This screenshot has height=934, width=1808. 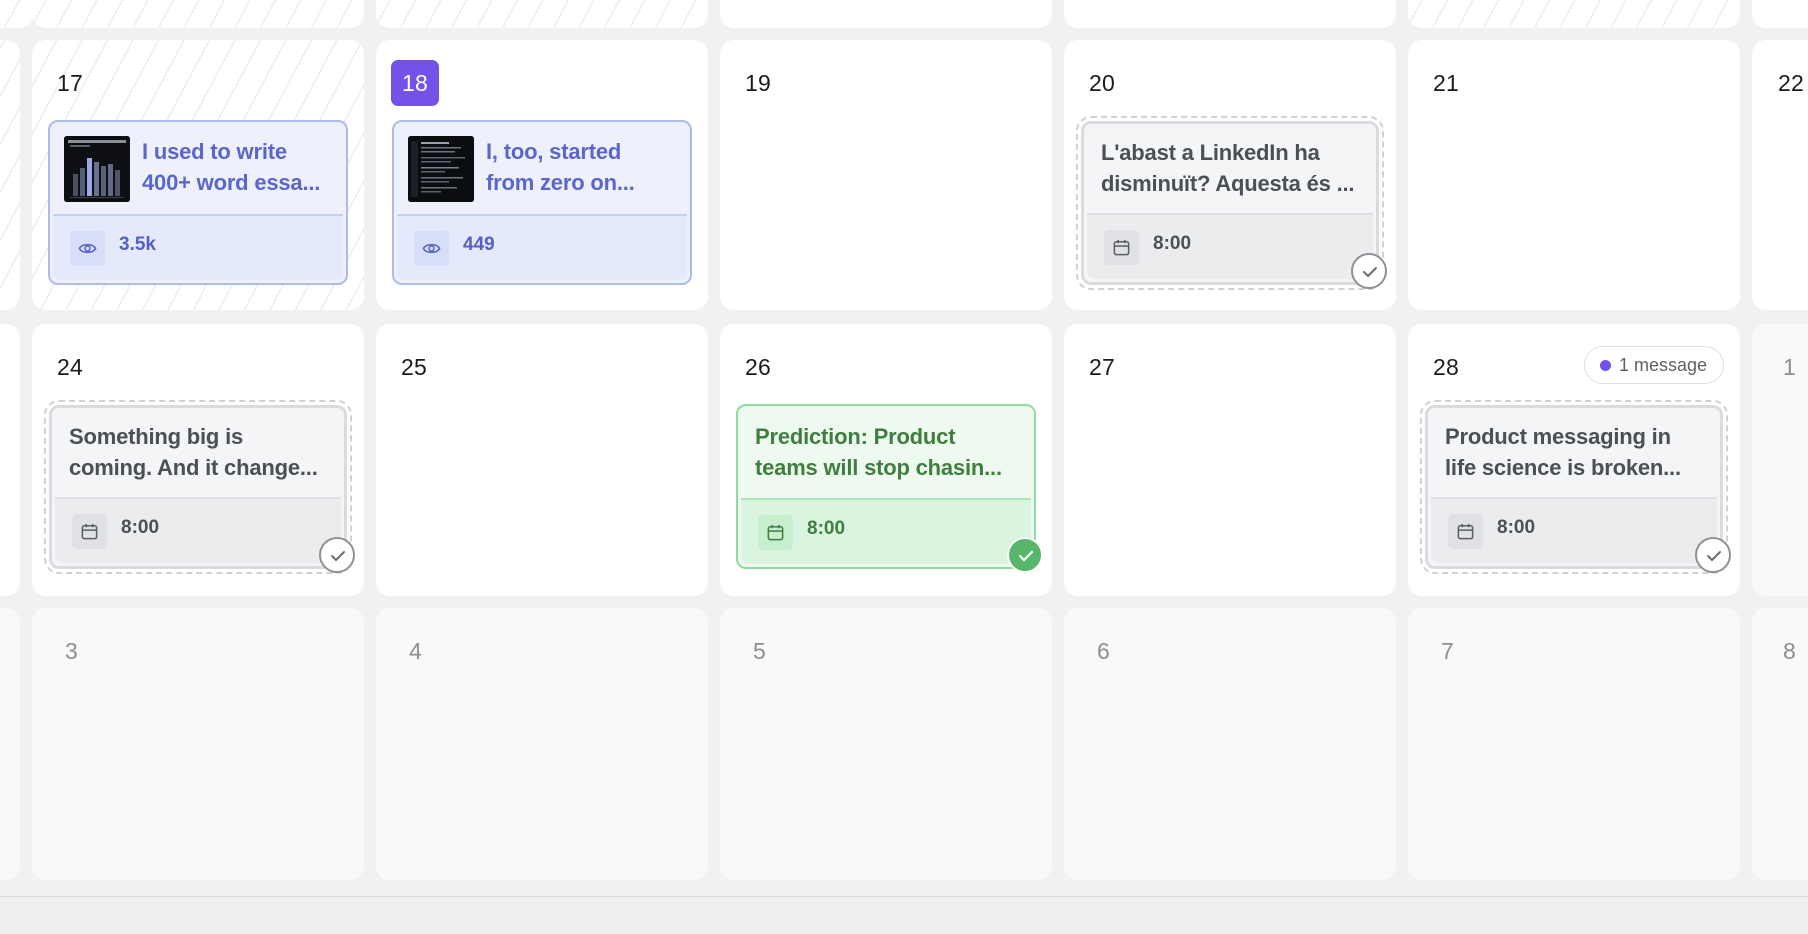 What do you see at coordinates (758, 367) in the screenshot?
I see `day-number: 26` at bounding box center [758, 367].